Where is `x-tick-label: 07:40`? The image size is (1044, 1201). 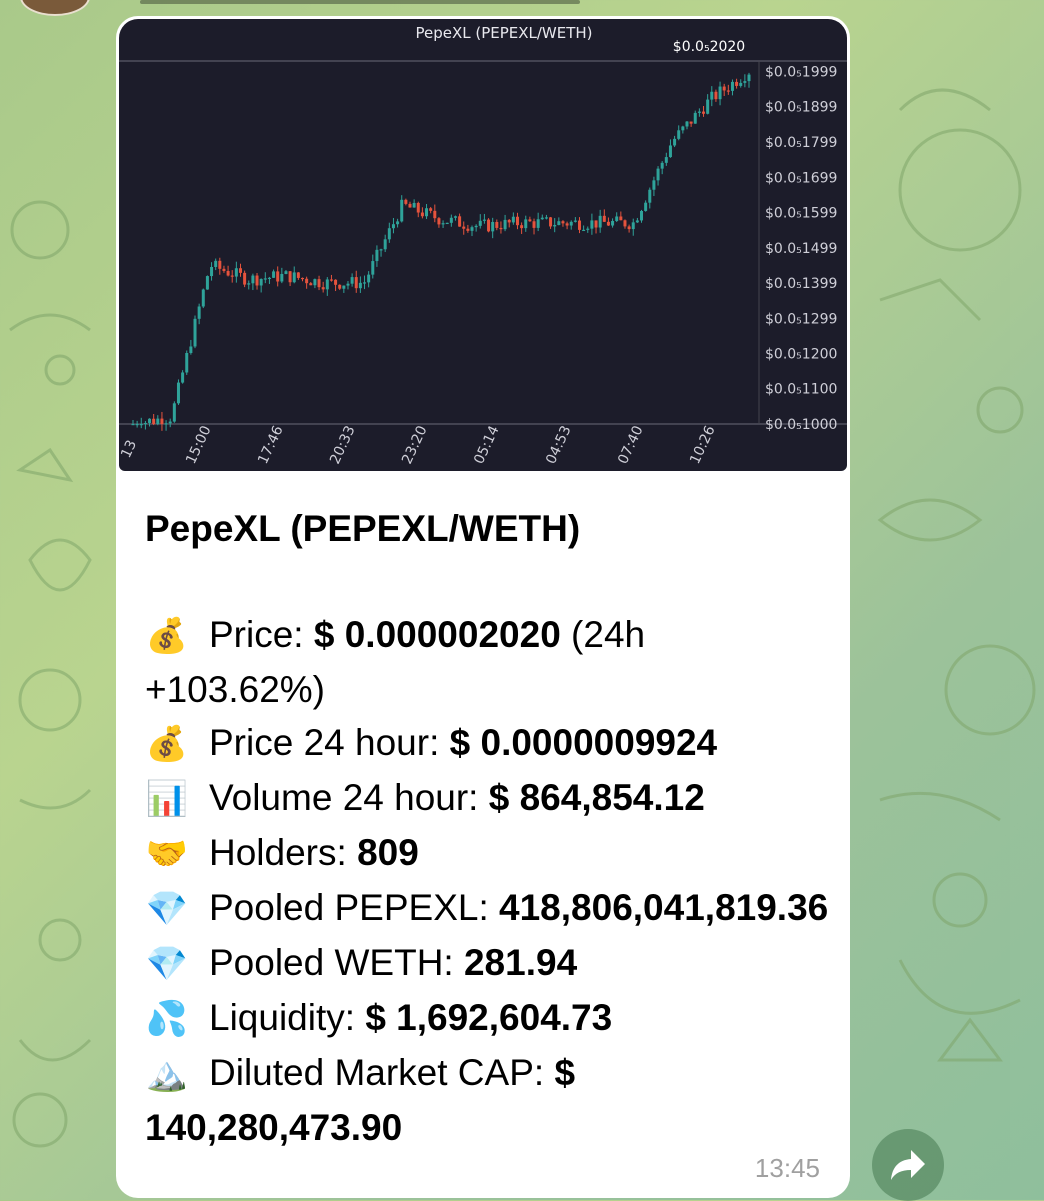
x-tick-label: 07:40 is located at coordinates (631, 444).